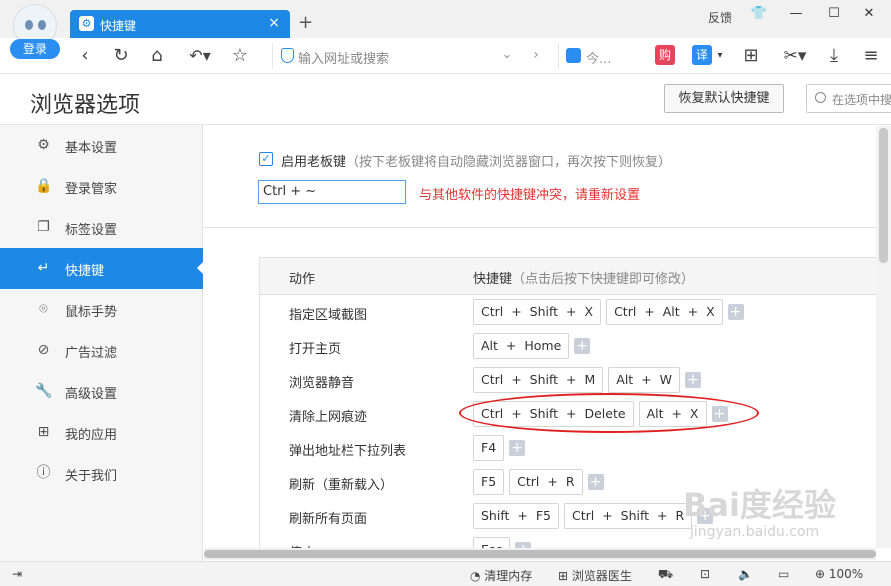 This screenshot has height=586, width=891. What do you see at coordinates (501, 575) in the screenshot?
I see `clean-memory-button: ◔ 清理内存` at bounding box center [501, 575].